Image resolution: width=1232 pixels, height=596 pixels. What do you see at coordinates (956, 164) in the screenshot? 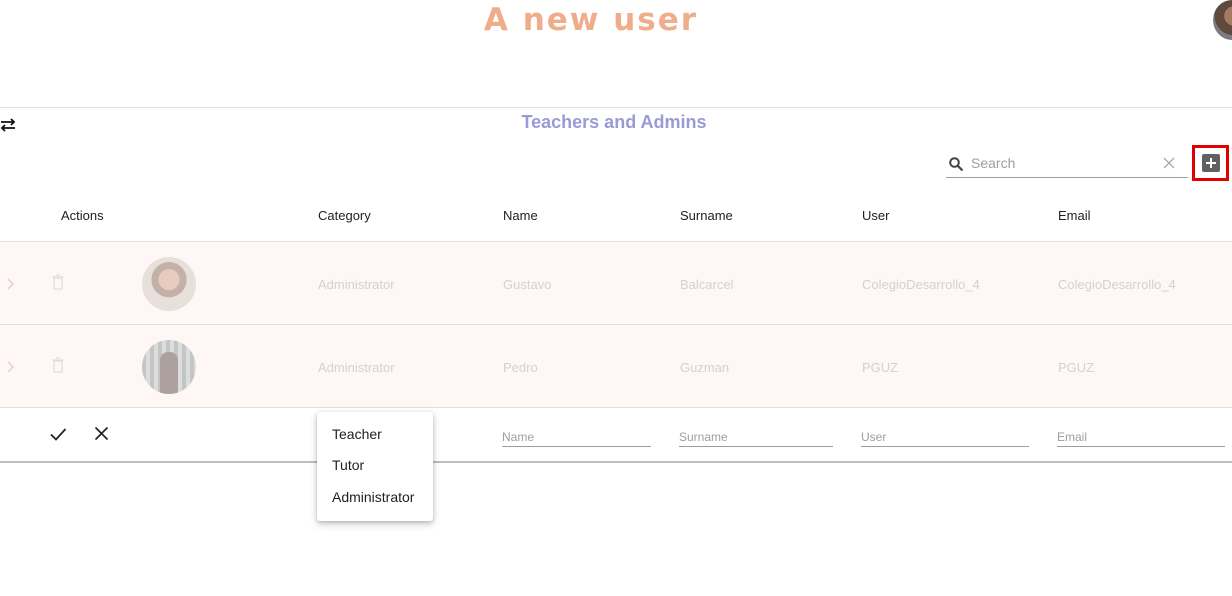
I see `search-icon` at bounding box center [956, 164].